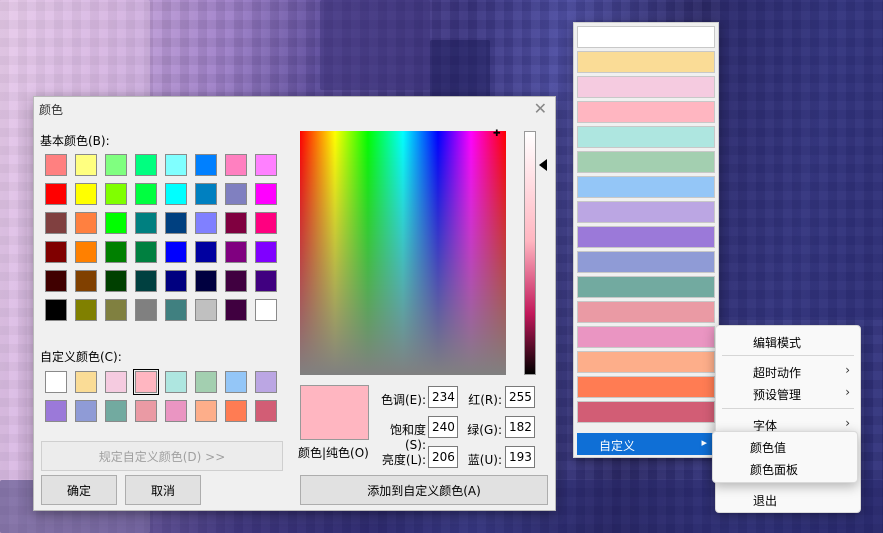  I want to click on menu-item-exit: 退出, so click(788, 499).